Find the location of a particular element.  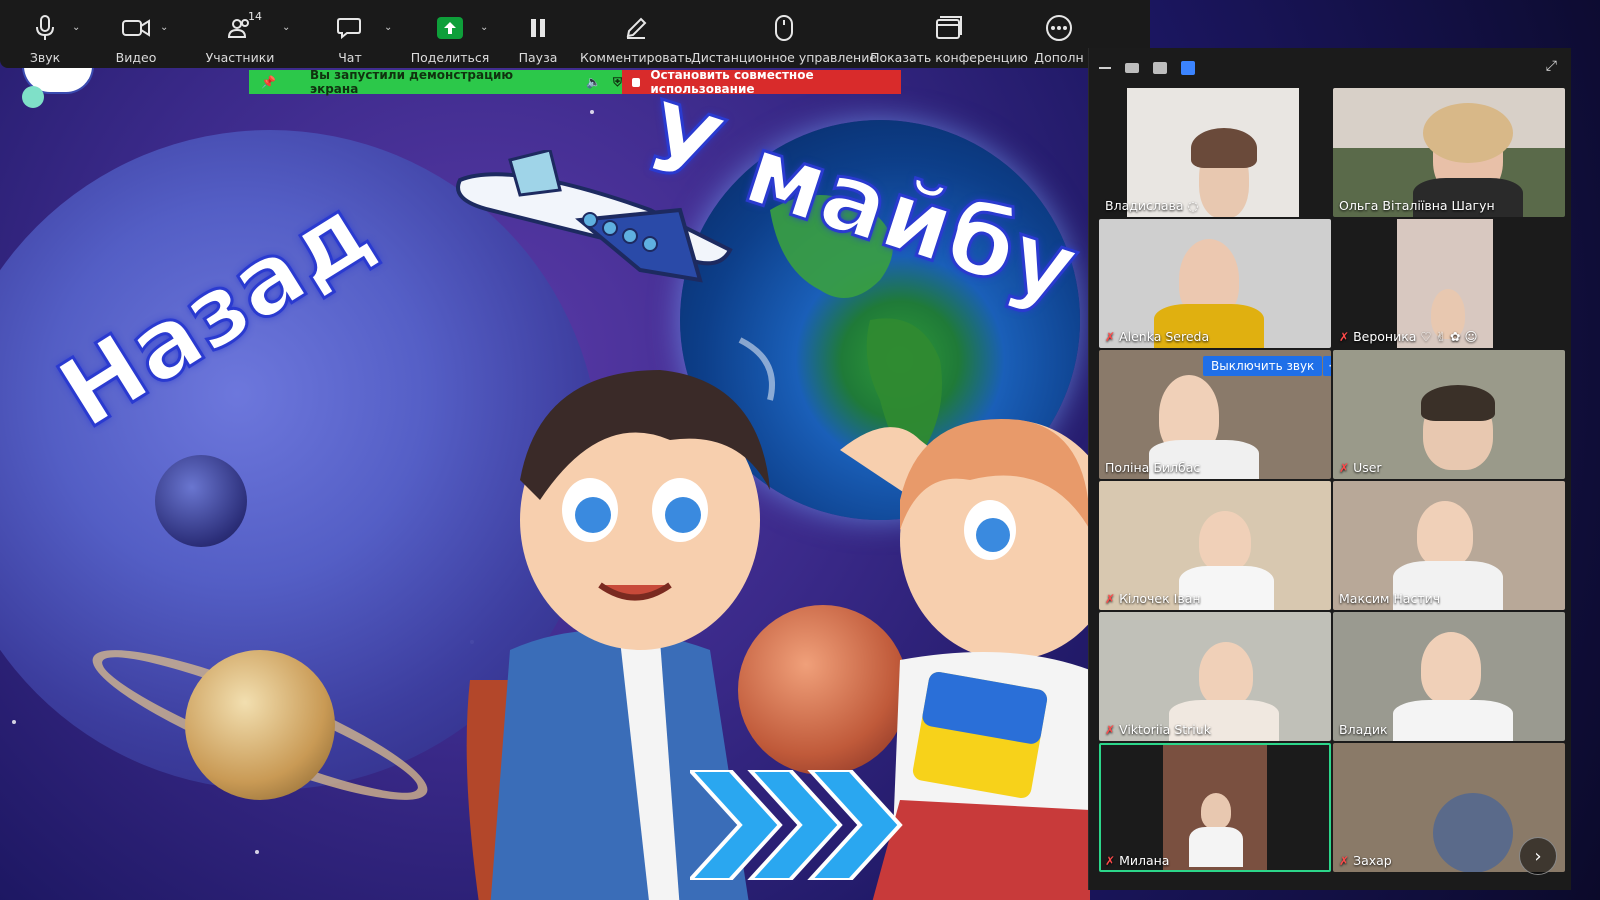

show-meeting-label: Показать конференцию is located at coordinates (949, 57).